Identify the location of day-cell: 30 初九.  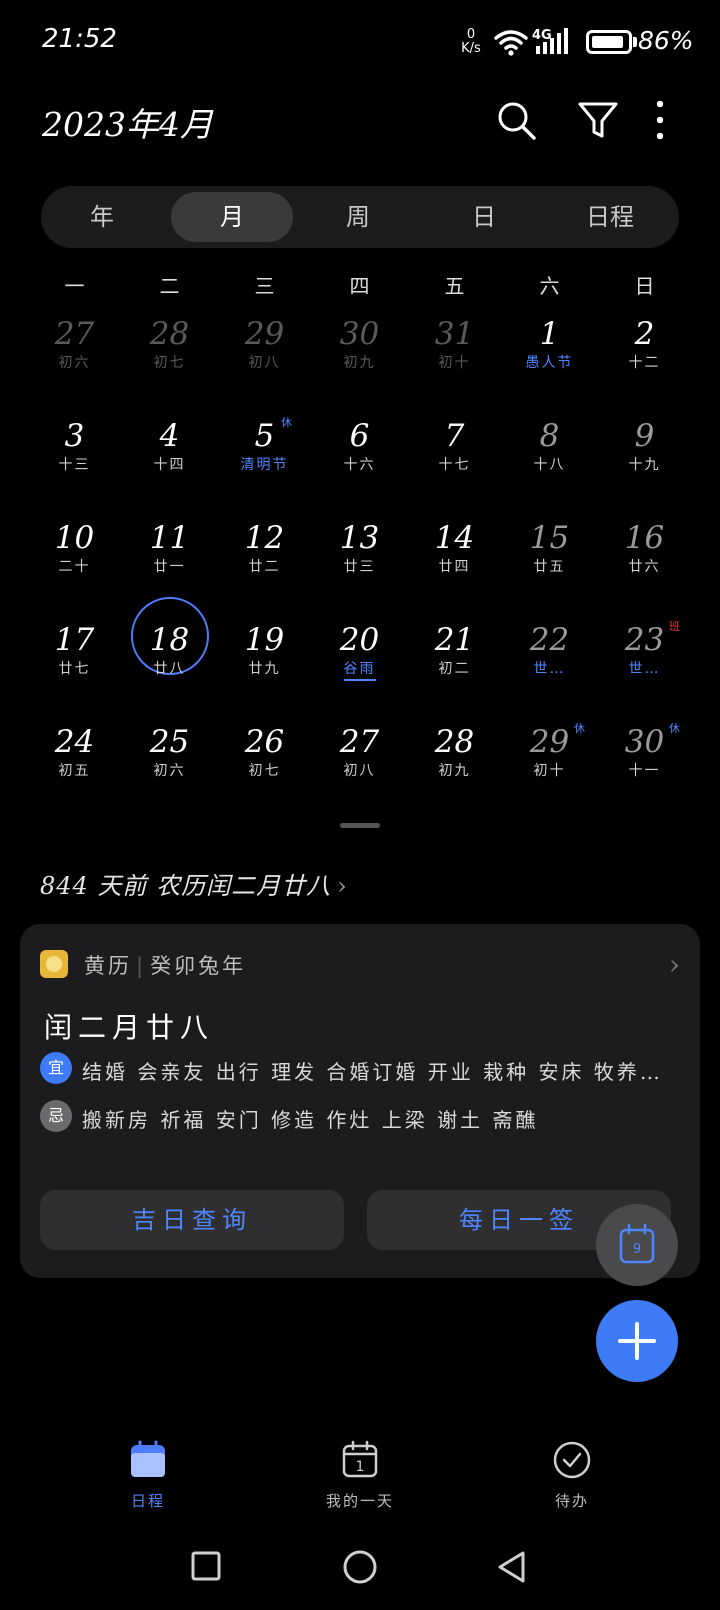
(359, 366).